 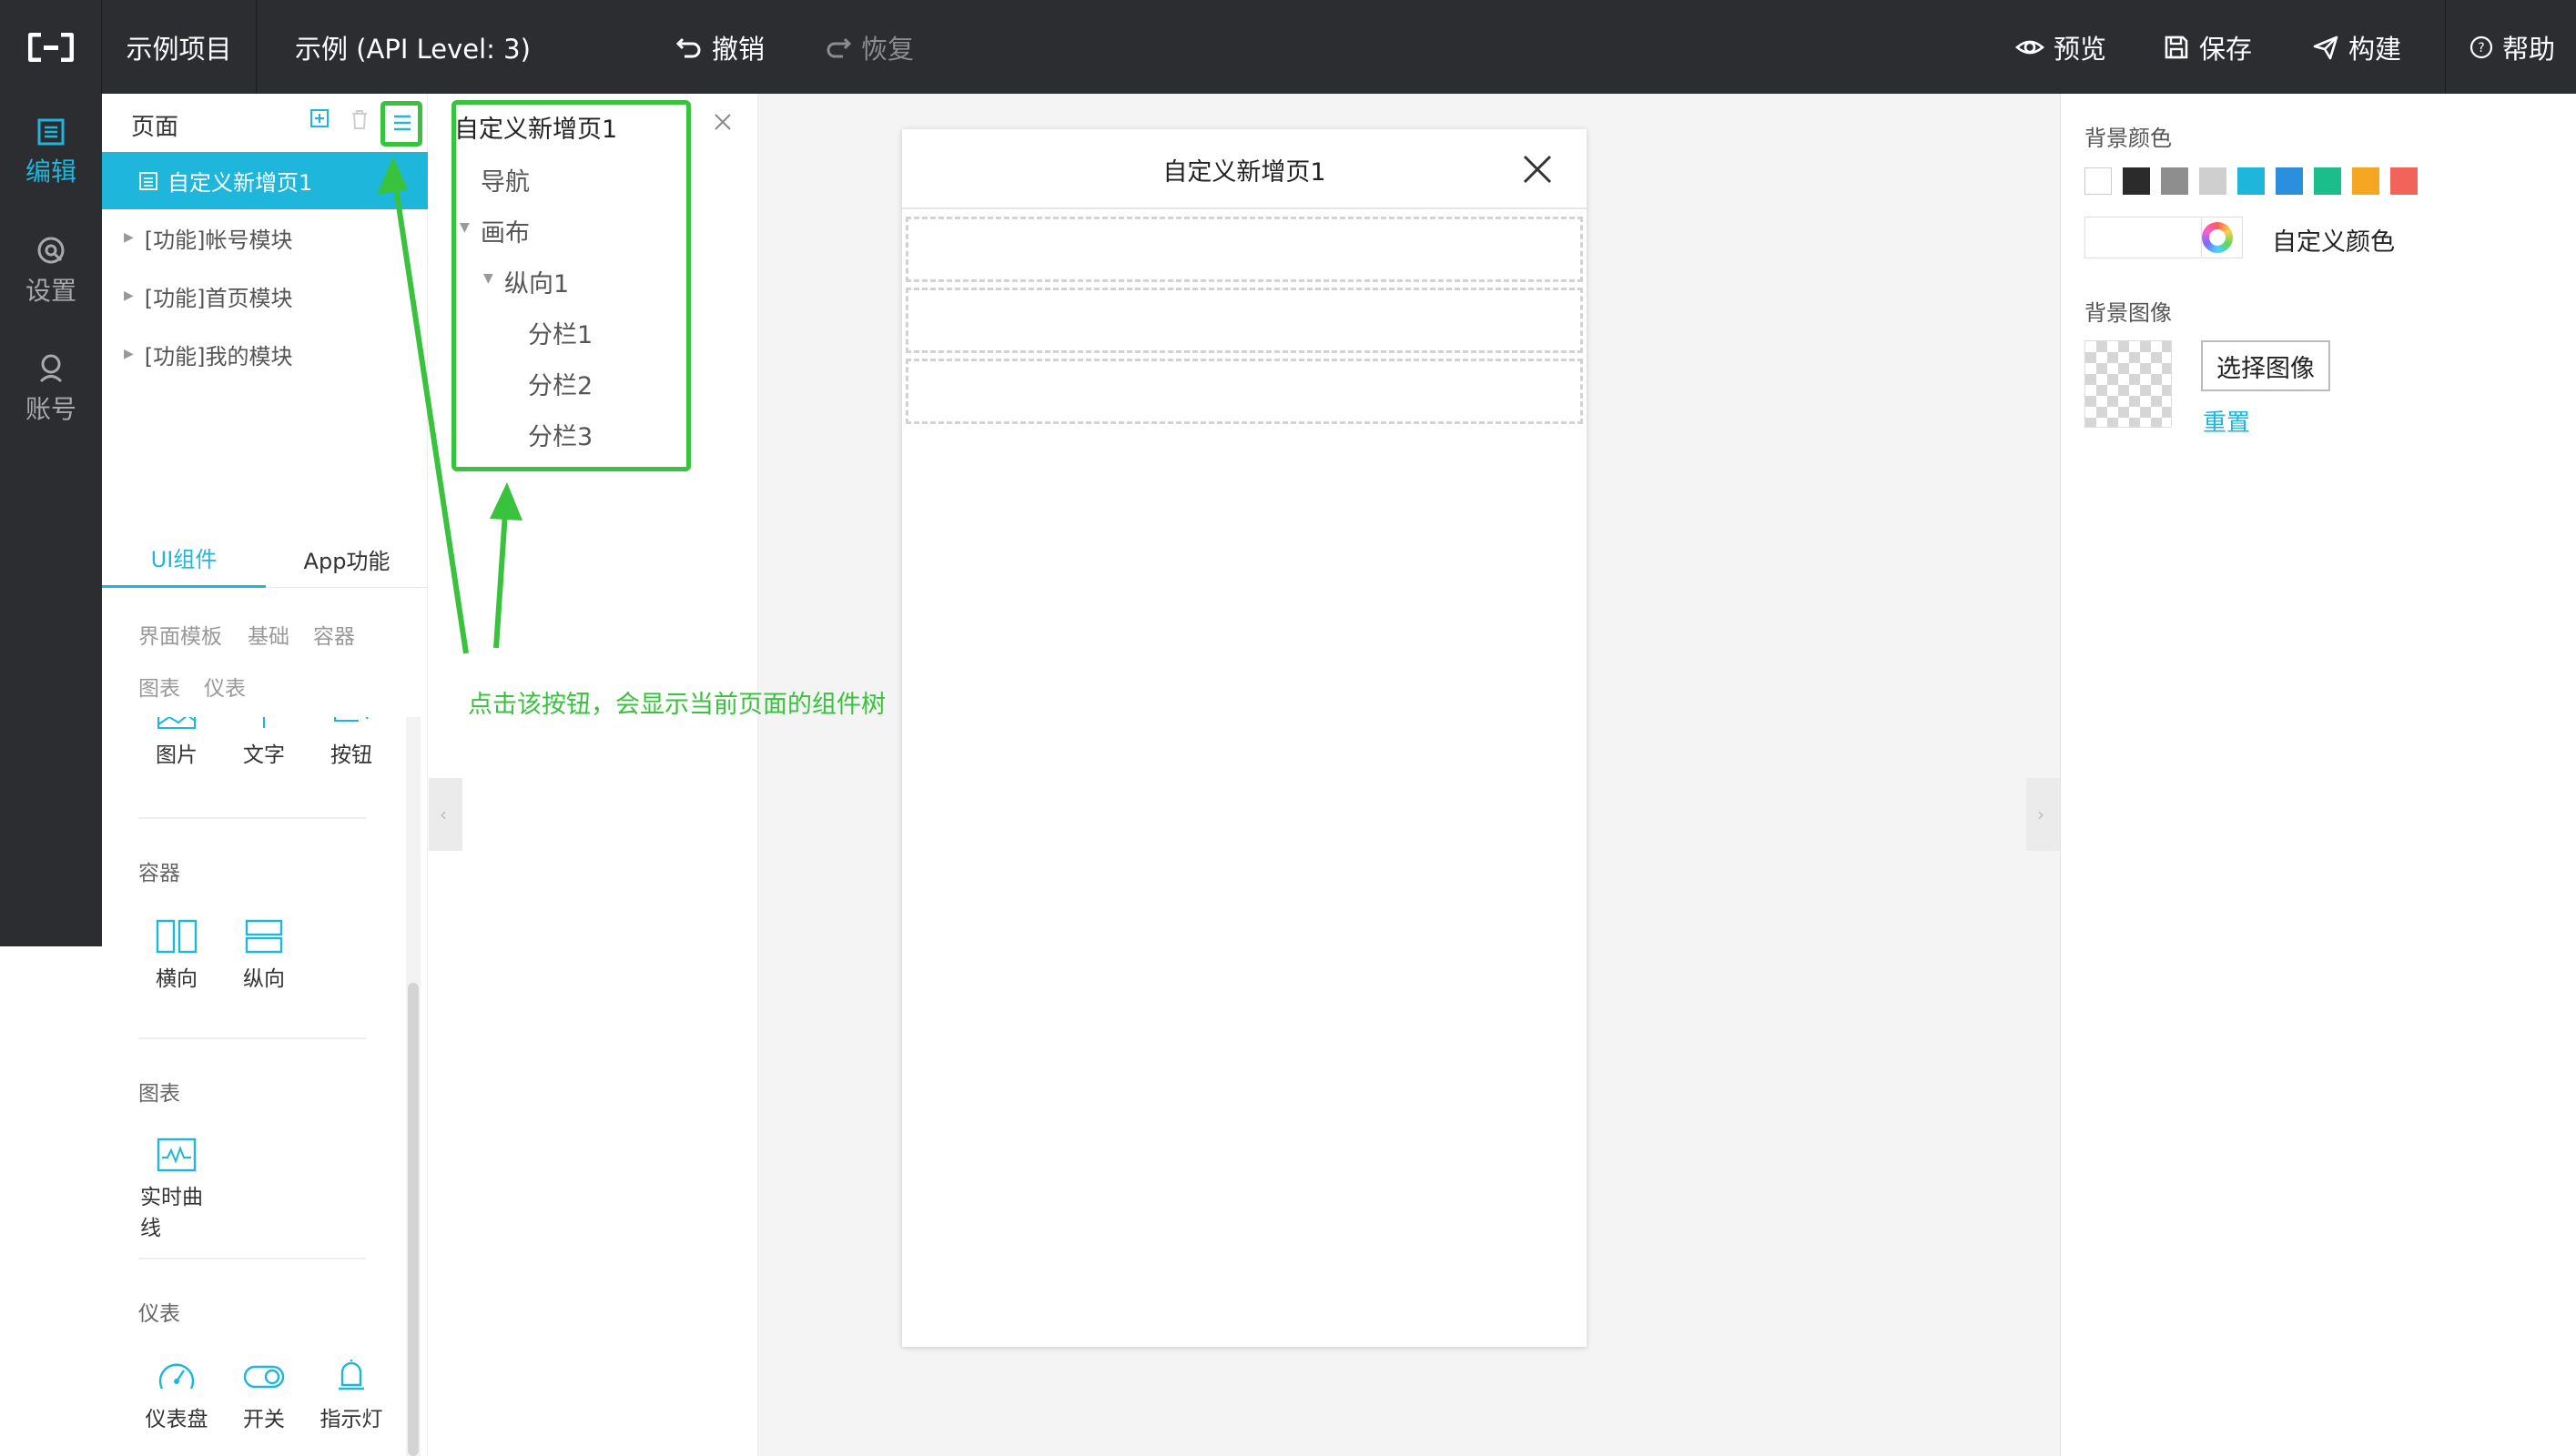 What do you see at coordinates (351, 743) in the screenshot?
I see `component-button: 按钮` at bounding box center [351, 743].